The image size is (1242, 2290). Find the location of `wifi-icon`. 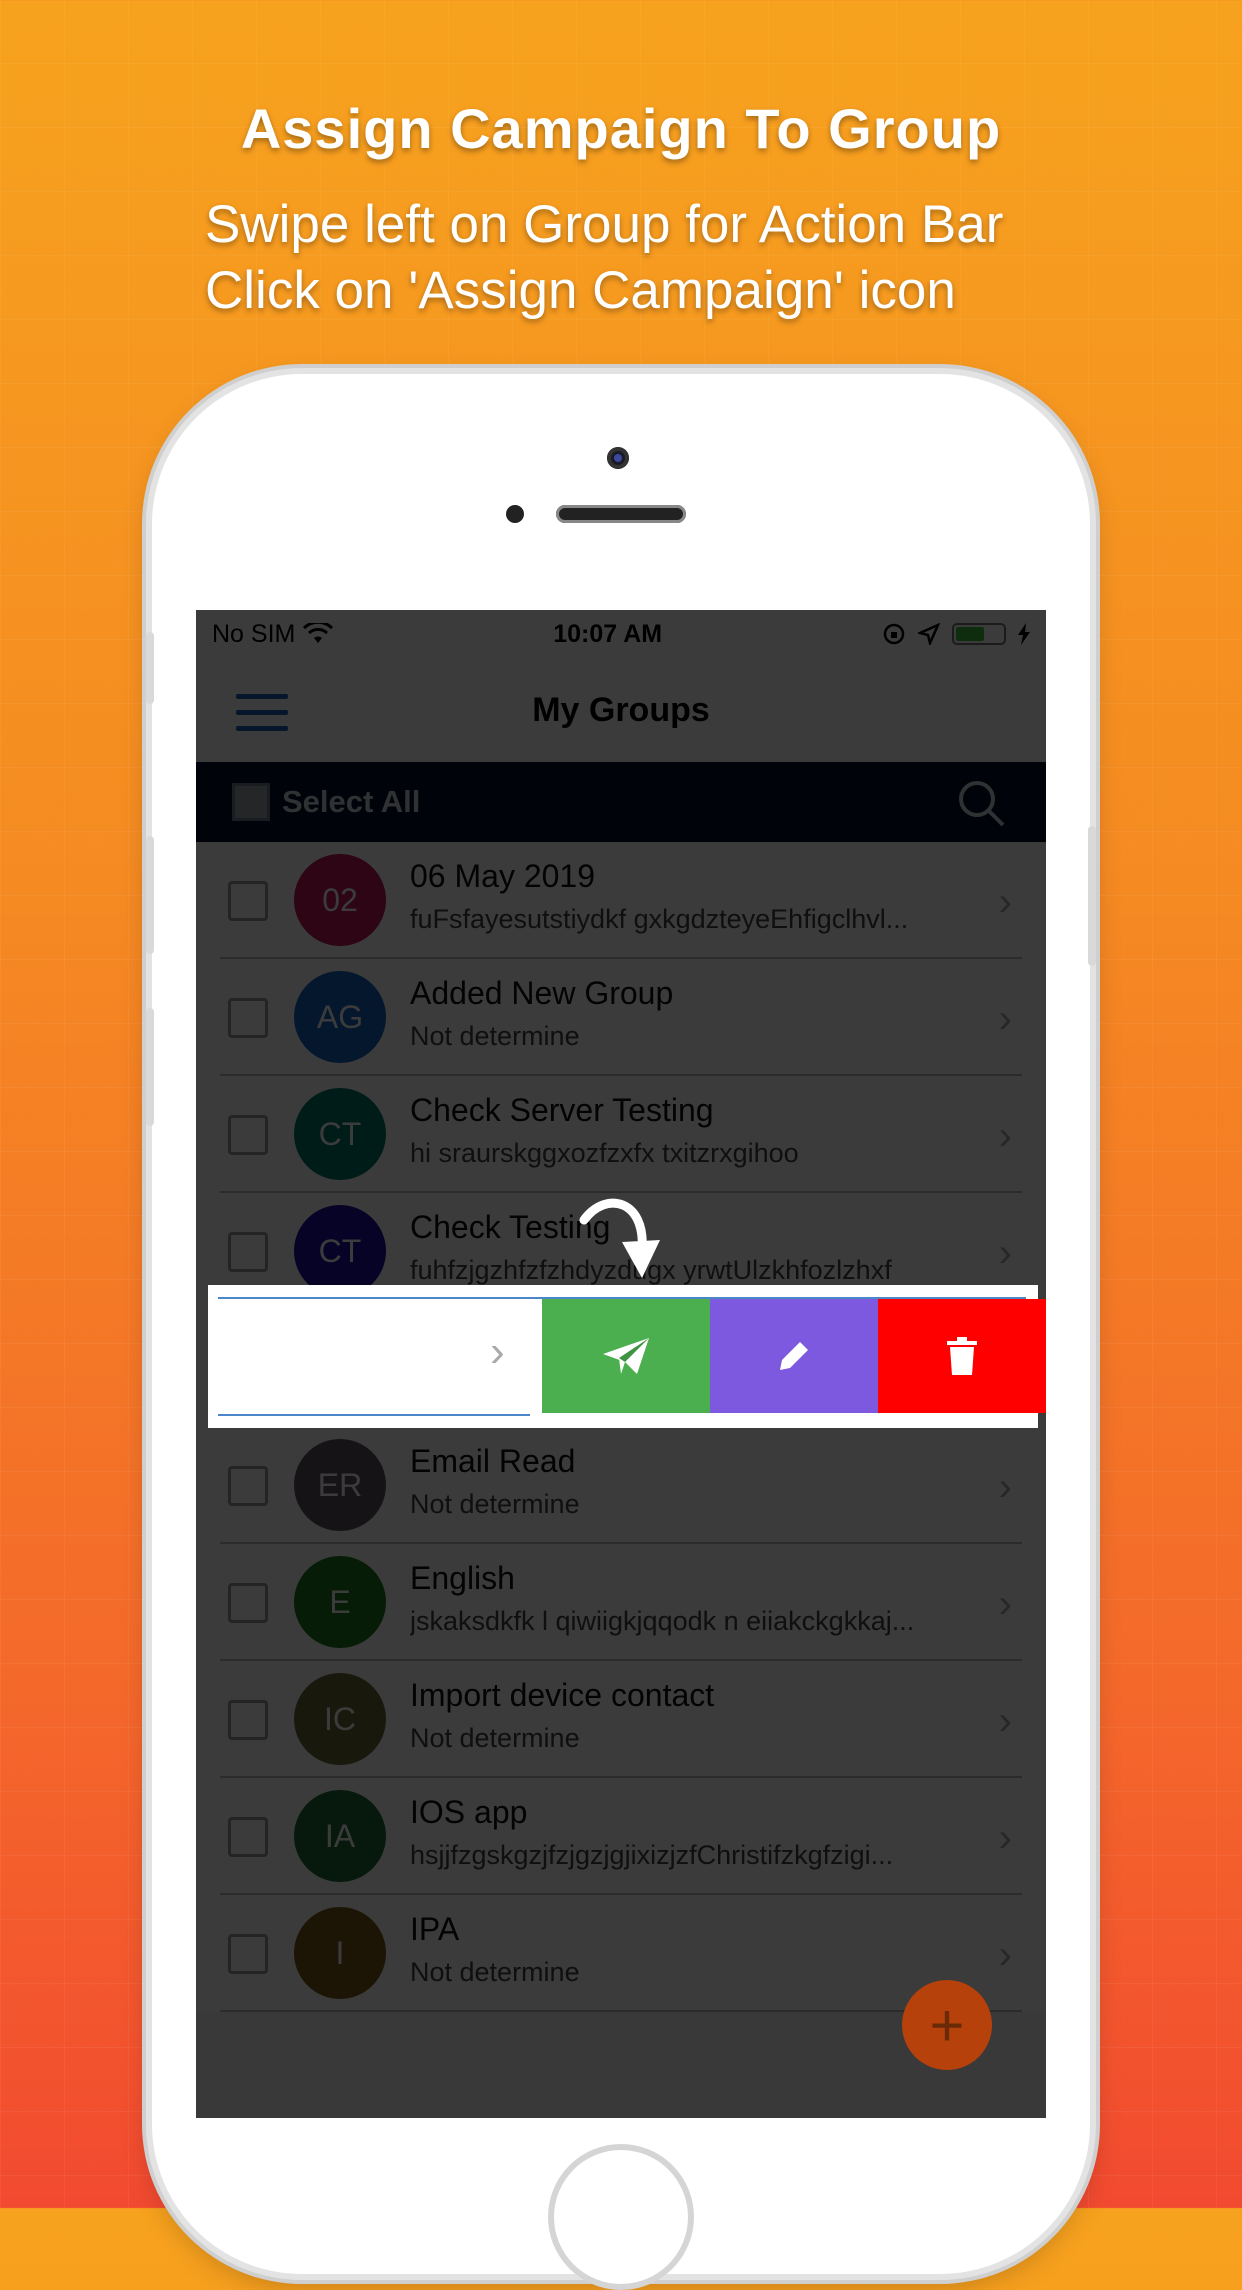

wifi-icon is located at coordinates (318, 633).